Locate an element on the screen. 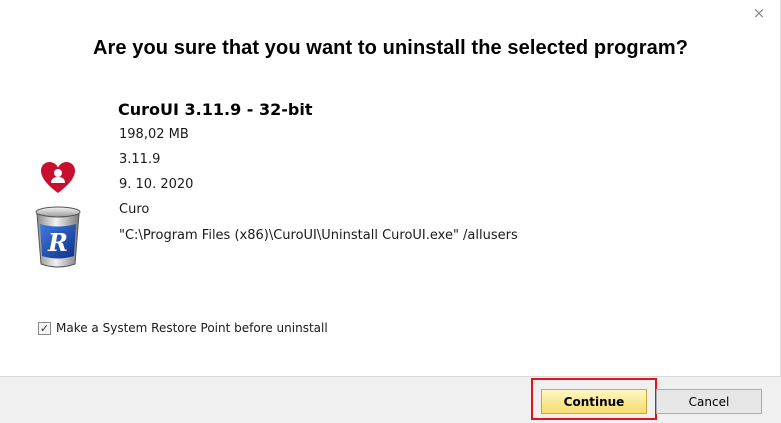  cancel-button: Cancel is located at coordinates (709, 401).